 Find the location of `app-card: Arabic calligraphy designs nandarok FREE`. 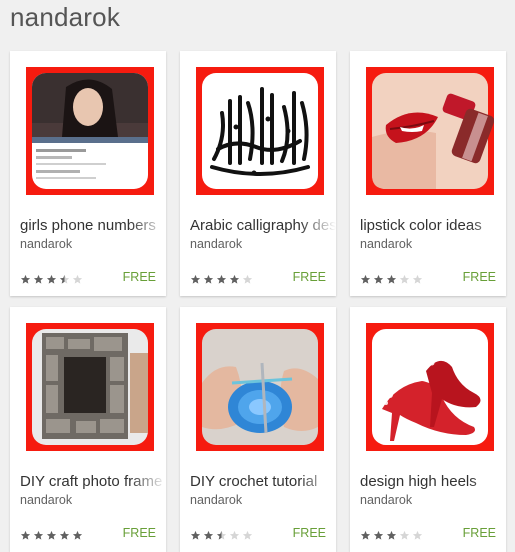

app-card: Arabic calligraphy designs nandarok FREE is located at coordinates (258, 173).